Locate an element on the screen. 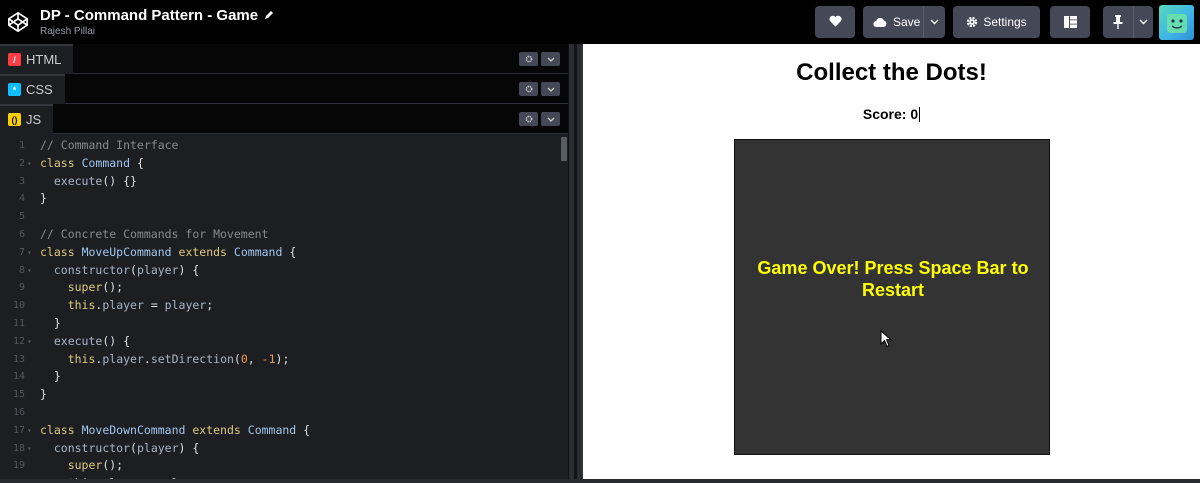  tab-html-label: HTML is located at coordinates (44, 59).